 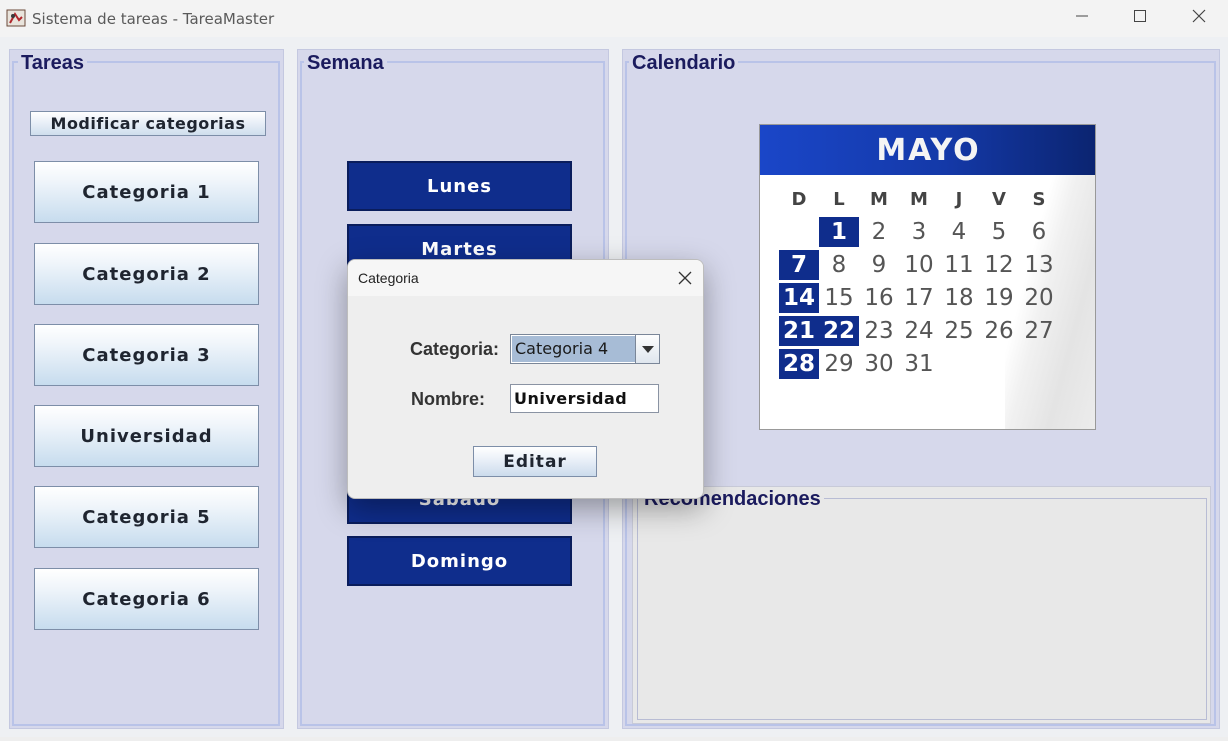 I want to click on chevron-down-icon, so click(x=647, y=349).